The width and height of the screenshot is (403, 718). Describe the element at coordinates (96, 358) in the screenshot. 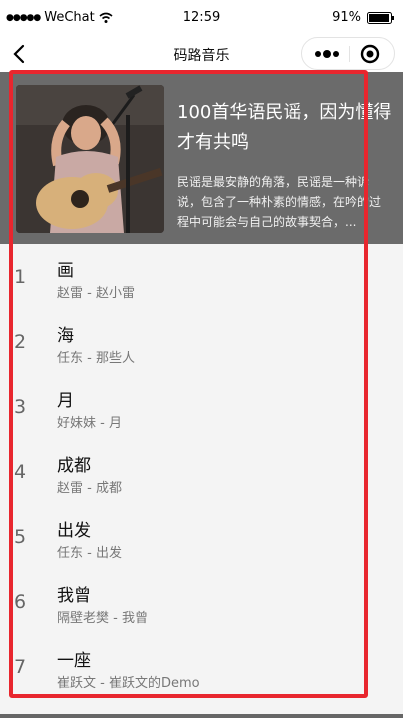

I see `song-artist-album: 任东 - 那些人` at that location.